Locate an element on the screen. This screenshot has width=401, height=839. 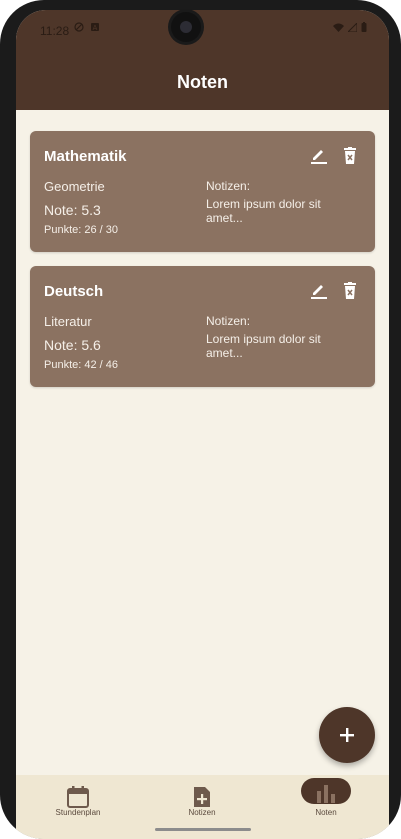
card-subject: Mathematik is located at coordinates (85, 156).